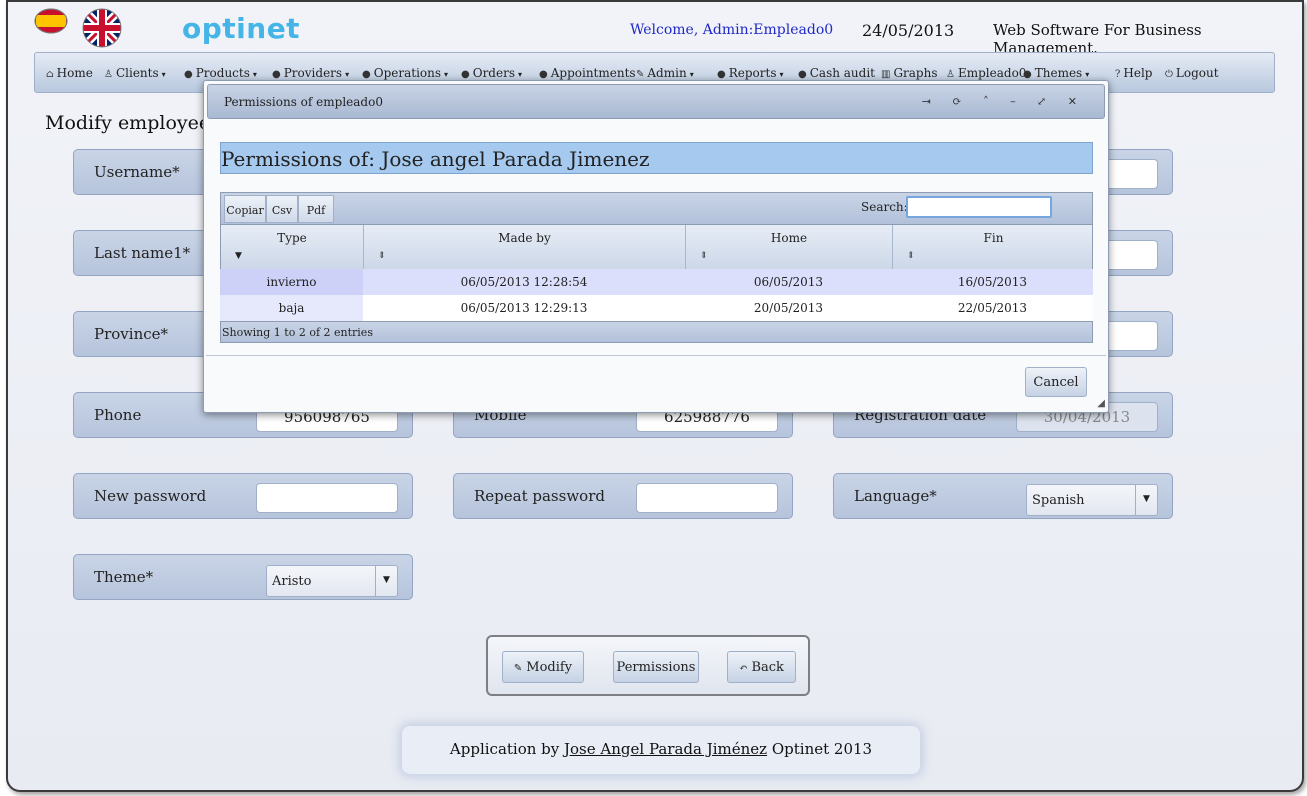  I want to click on page-title: Modify employee:, so click(131, 123).